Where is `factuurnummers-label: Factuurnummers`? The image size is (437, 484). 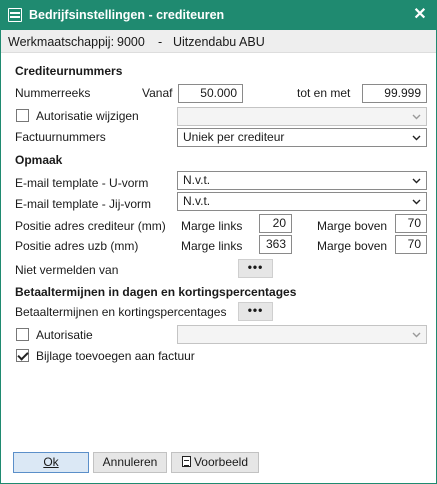
factuurnummers-label: Factuurnummers is located at coordinates (60, 137).